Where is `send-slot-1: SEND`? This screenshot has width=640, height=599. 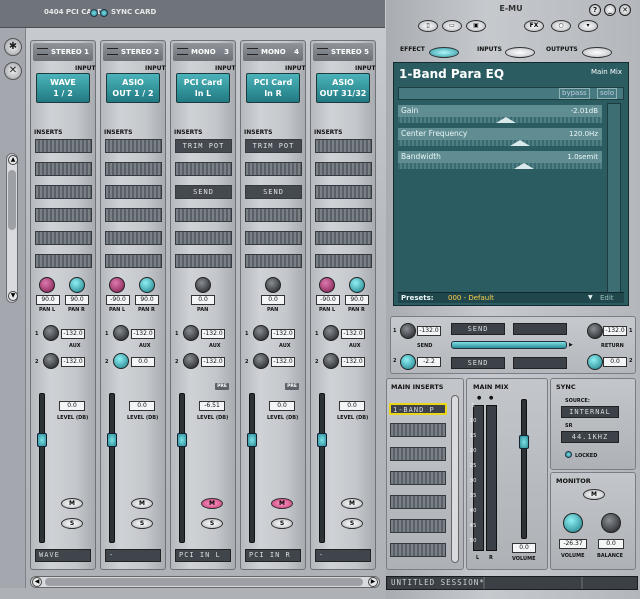 send-slot-1: SEND is located at coordinates (478, 329).